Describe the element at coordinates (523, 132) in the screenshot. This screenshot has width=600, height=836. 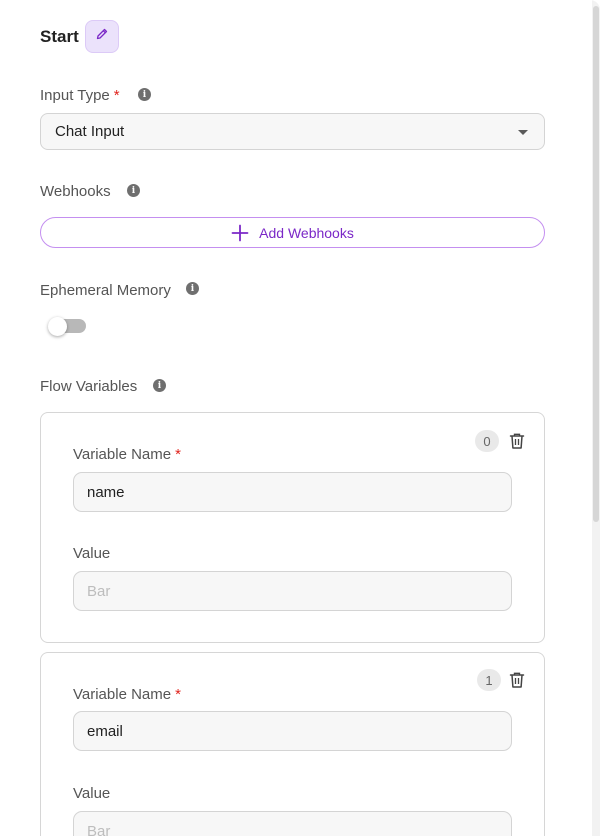
I see `chevron-down-icon` at that location.